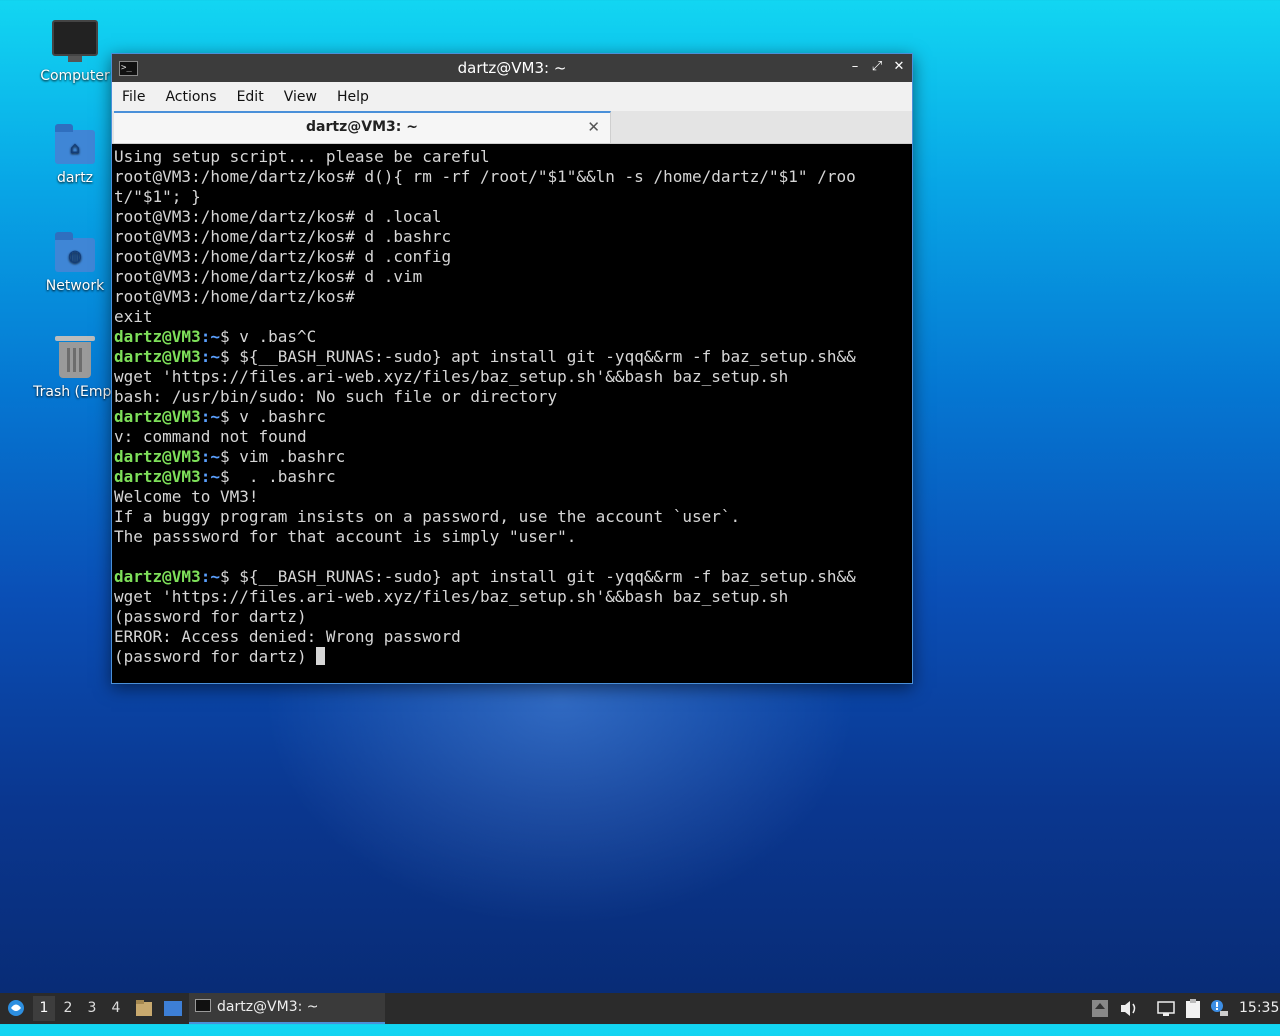  What do you see at coordinates (1193, 1008) in the screenshot?
I see `clipboard-icon` at bounding box center [1193, 1008].